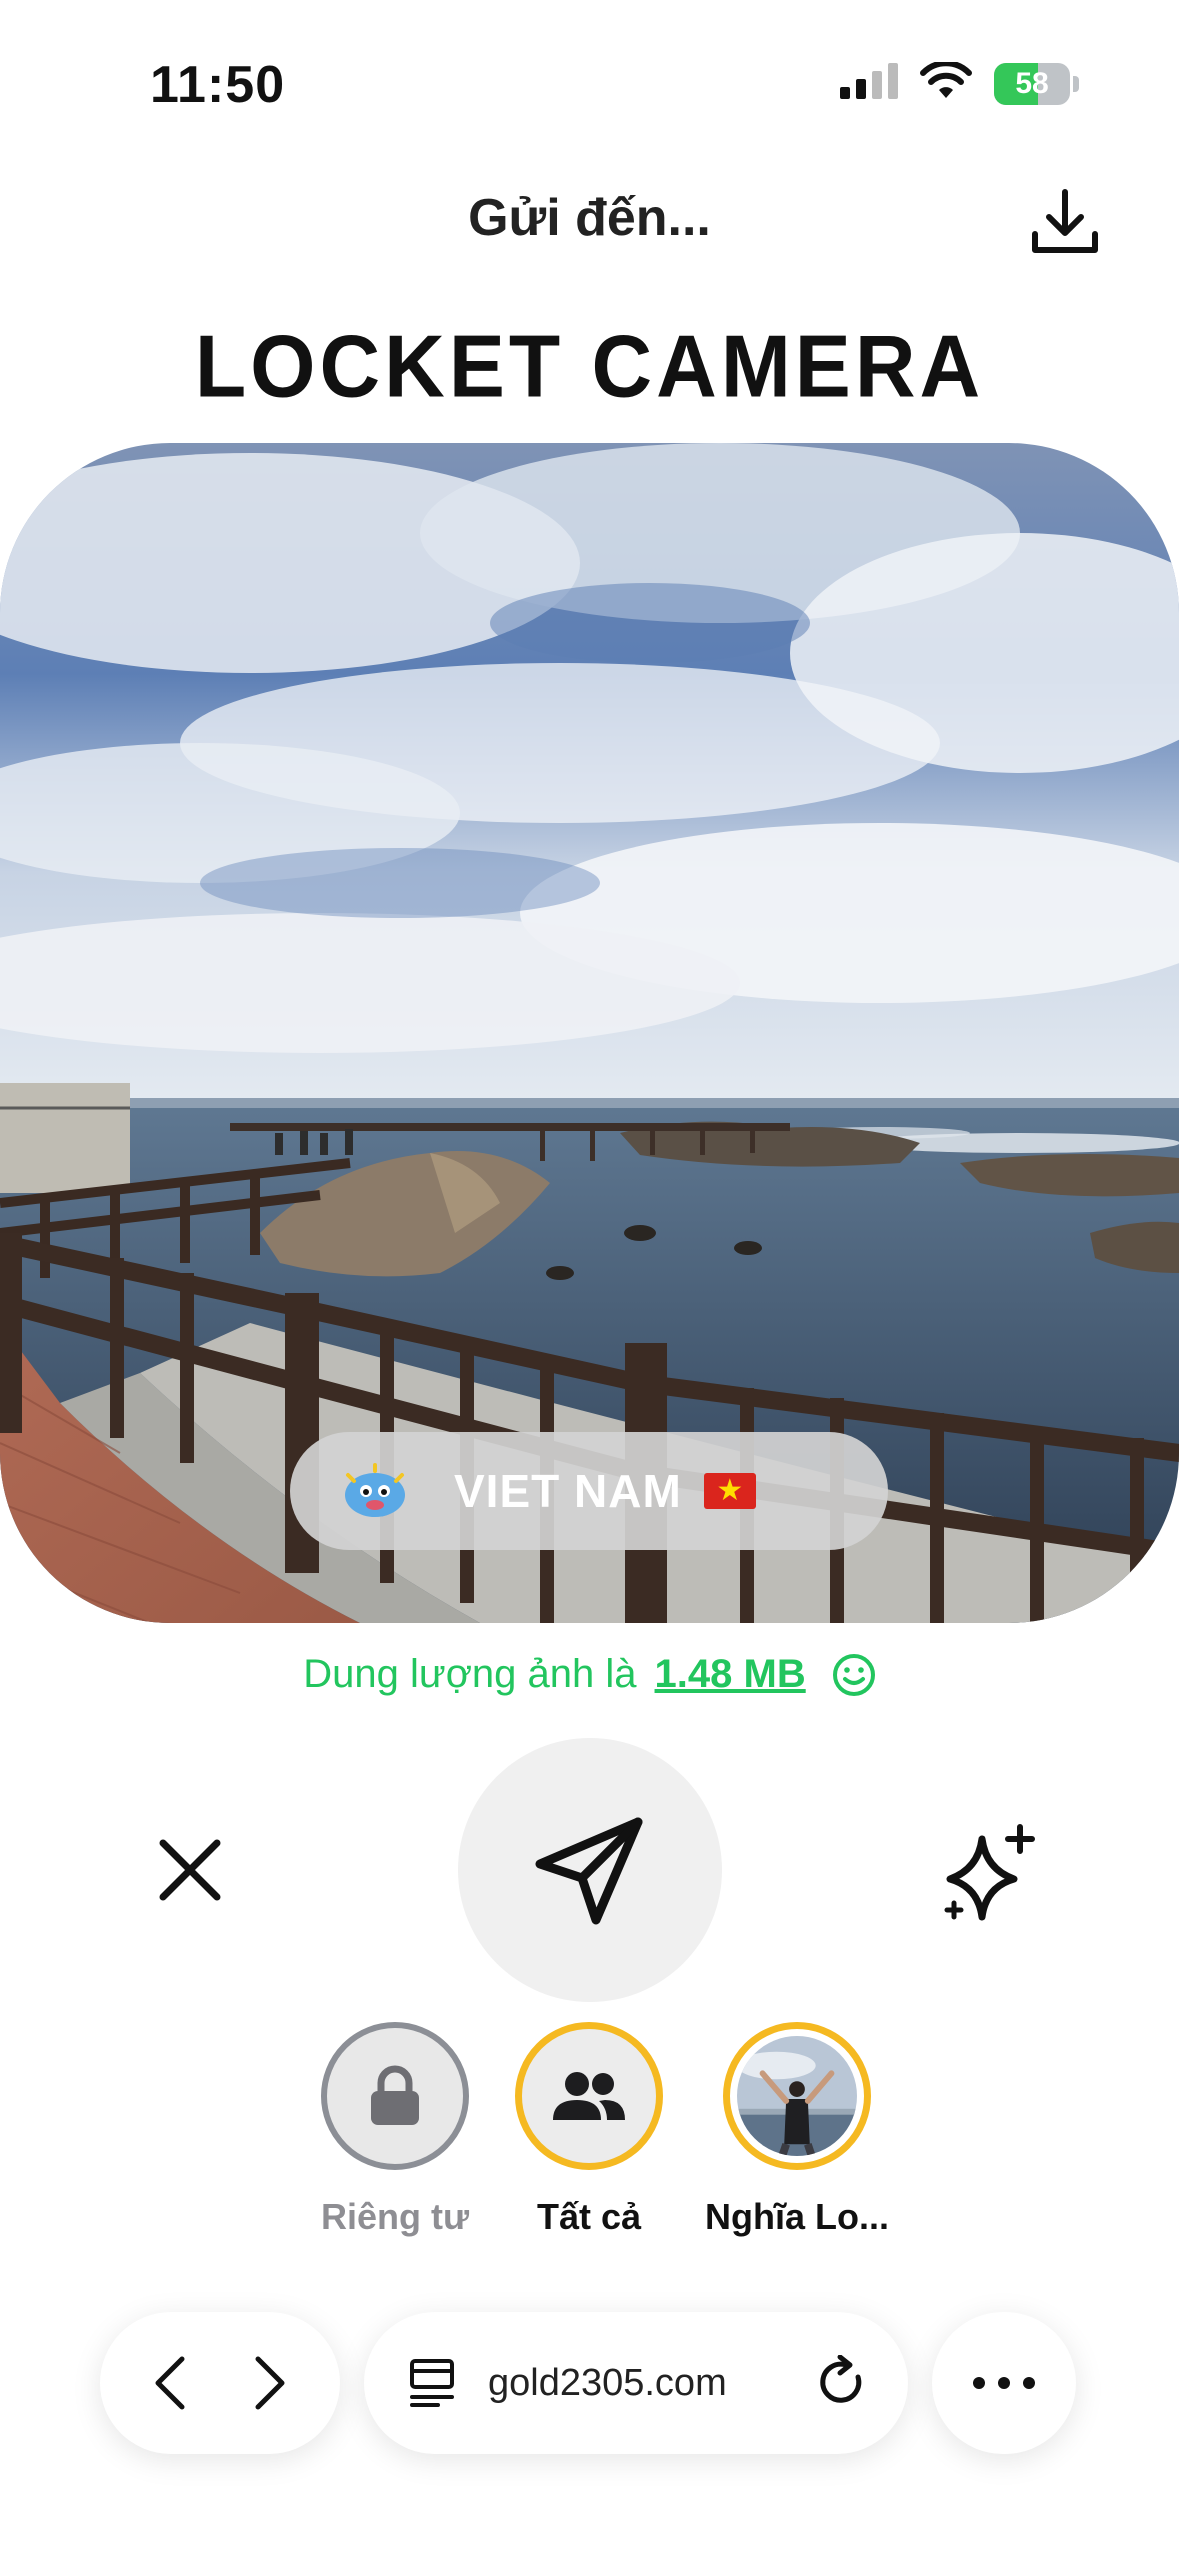  I want to click on send-icon, so click(589, 1871).